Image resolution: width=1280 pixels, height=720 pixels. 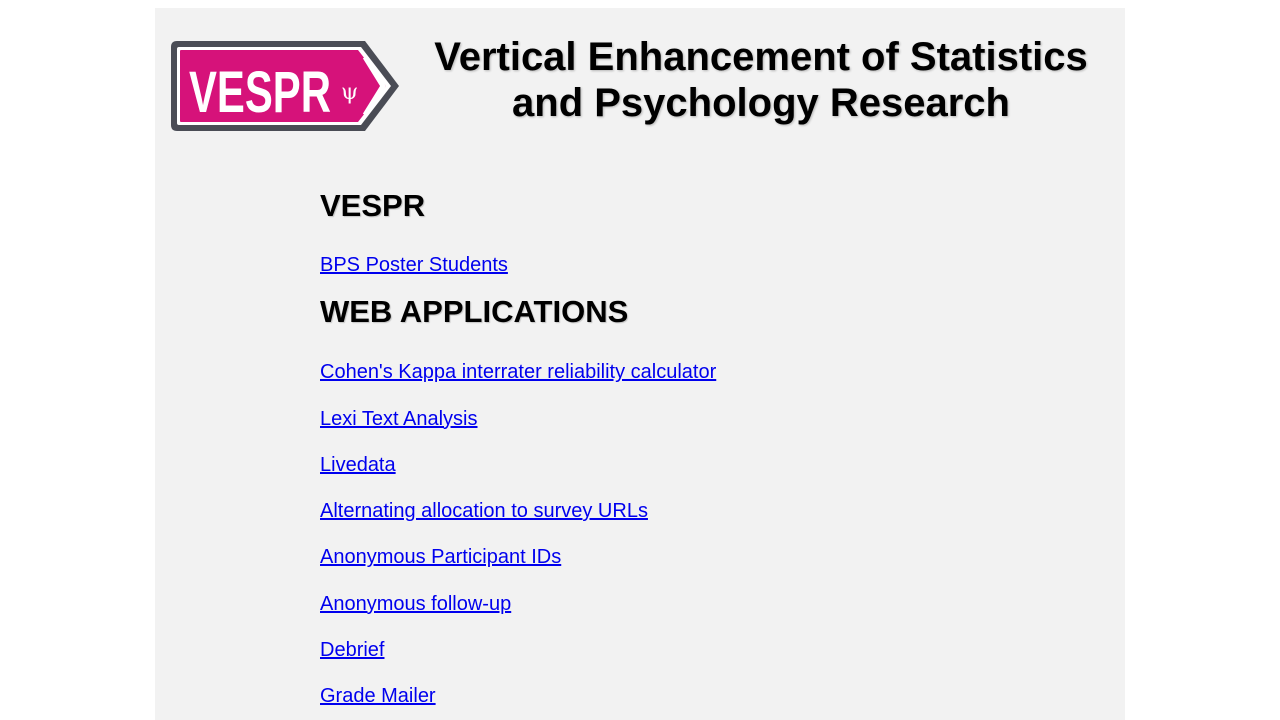 I want to click on link-debrief: Debrief, so click(x=352, y=650).